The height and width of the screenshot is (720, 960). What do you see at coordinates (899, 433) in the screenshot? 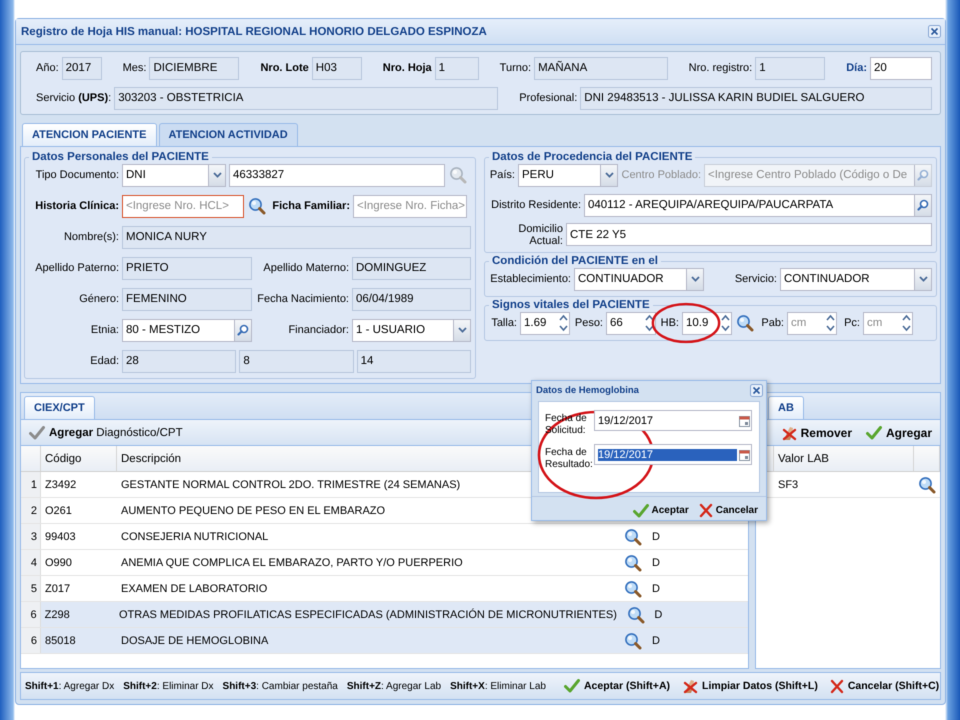
I see `add-button: Agregar` at bounding box center [899, 433].